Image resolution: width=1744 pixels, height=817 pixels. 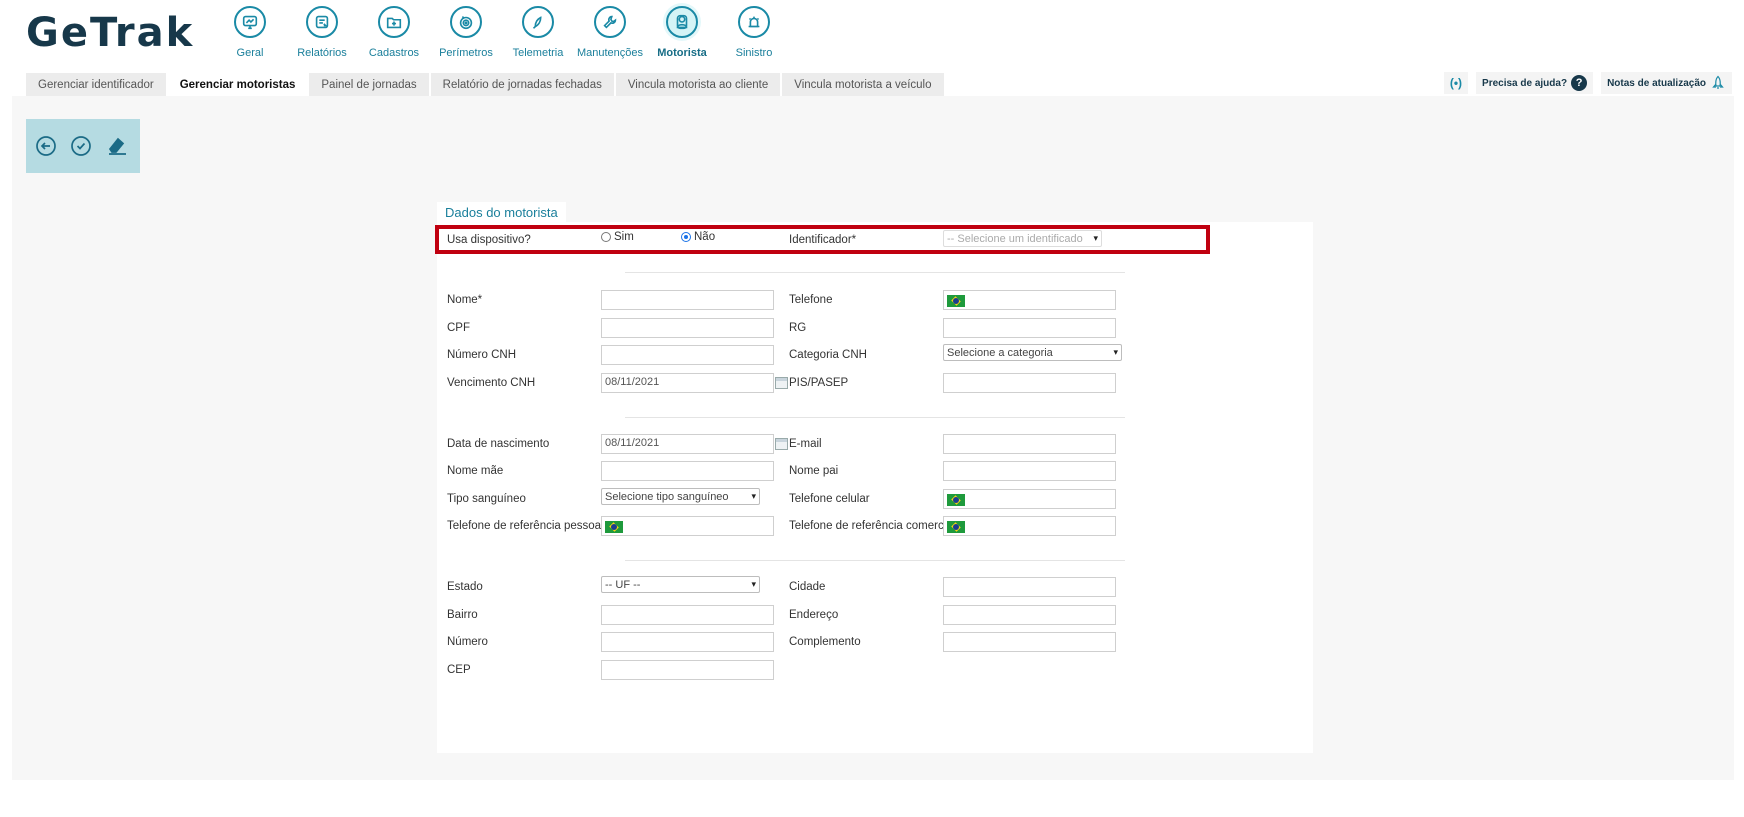 I want to click on telefone-label: Telefone, so click(x=811, y=300).